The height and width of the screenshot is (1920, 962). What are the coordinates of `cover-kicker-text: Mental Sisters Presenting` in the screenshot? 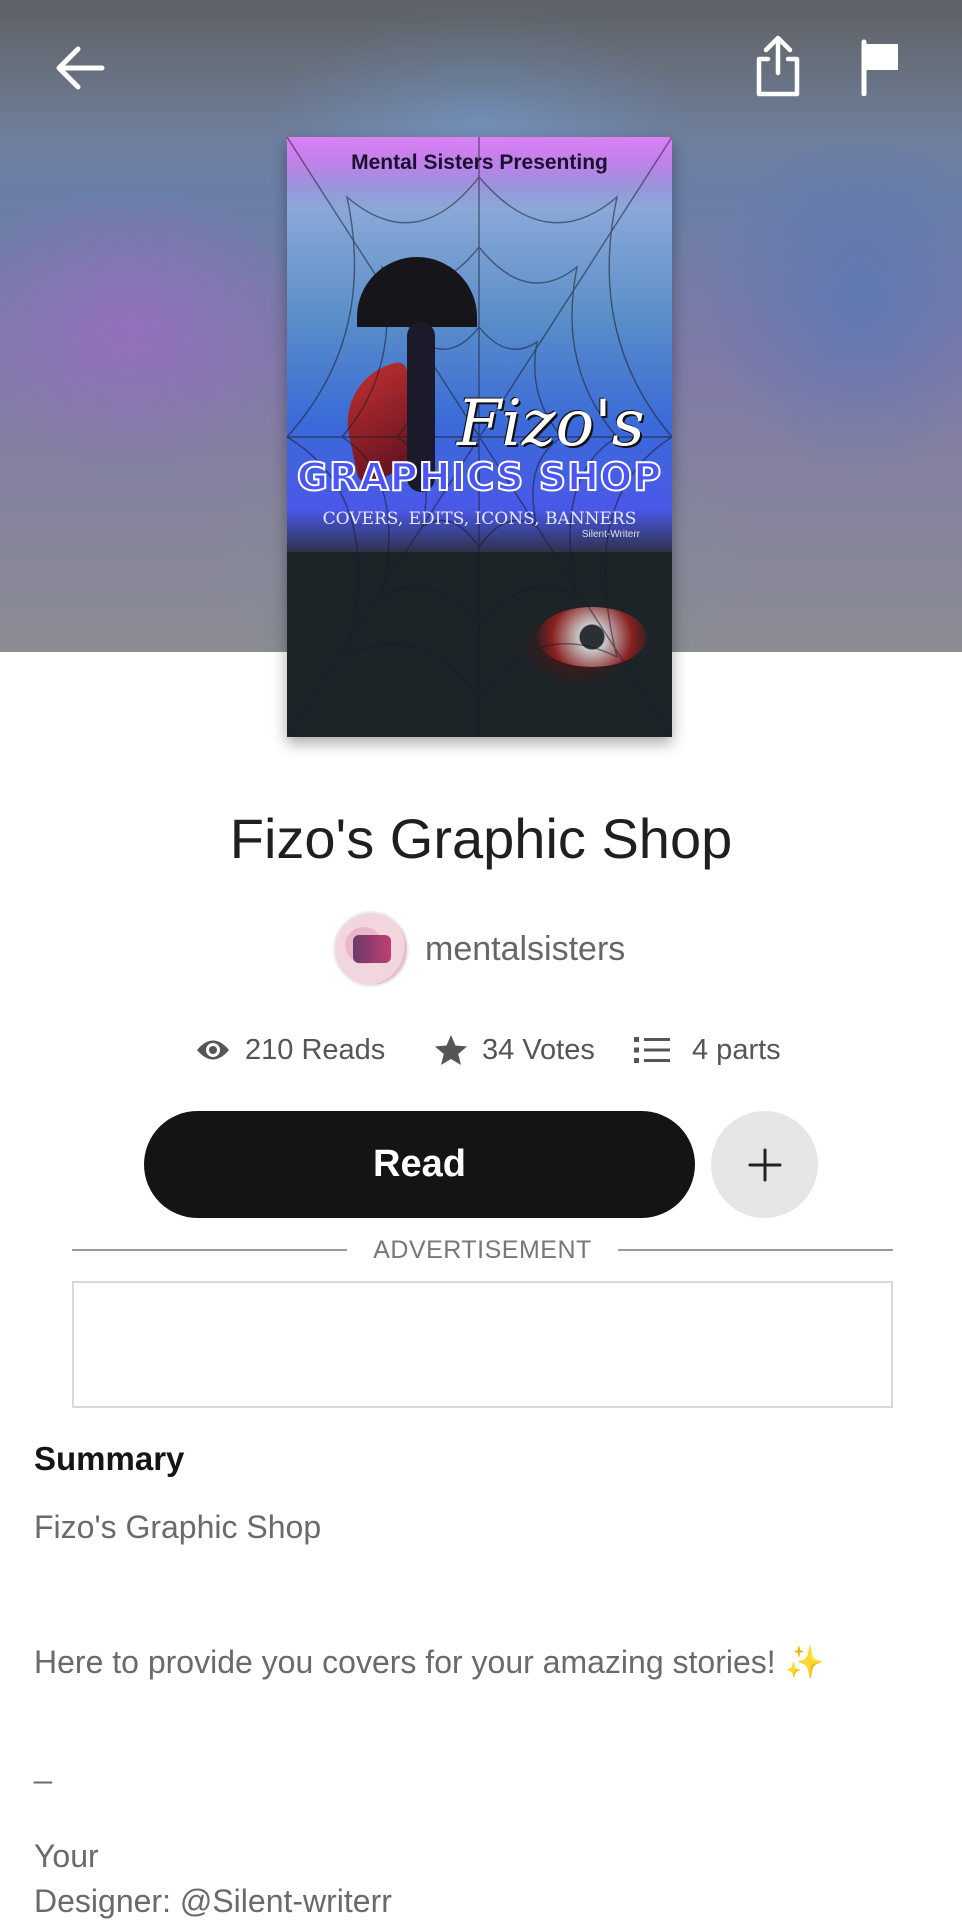 It's located at (479, 162).